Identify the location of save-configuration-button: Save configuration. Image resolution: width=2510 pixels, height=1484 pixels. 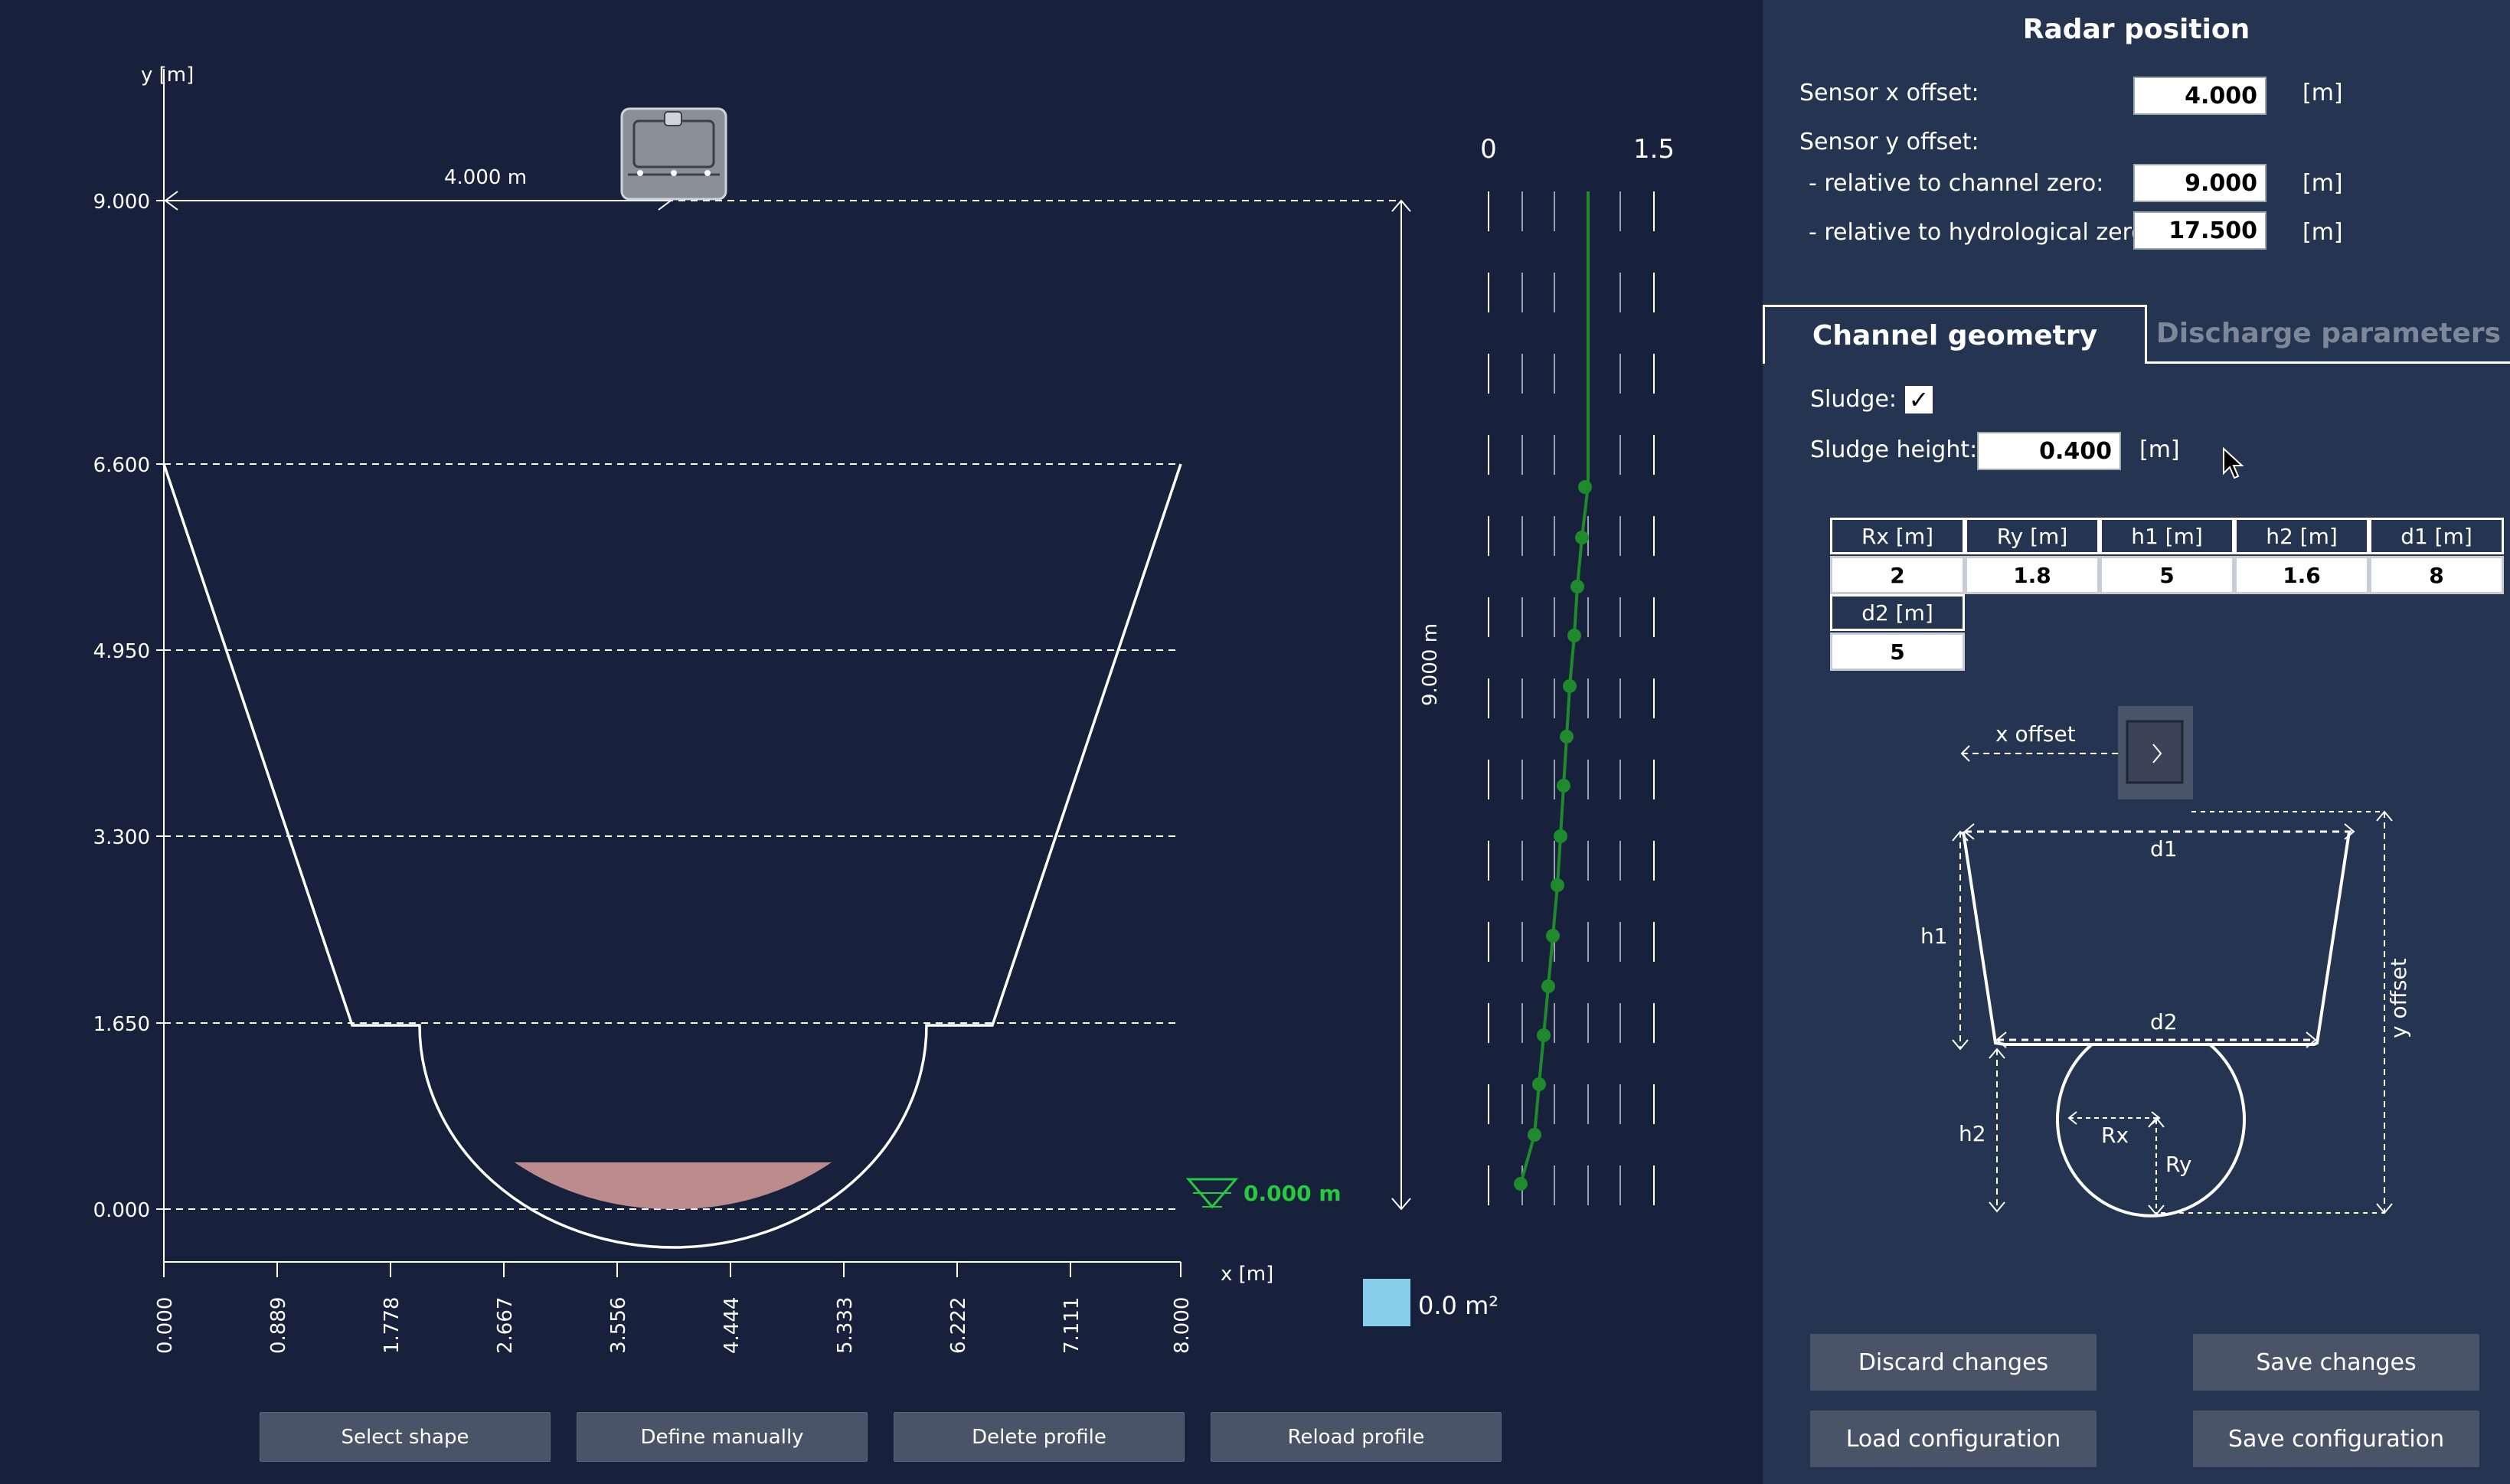
(2336, 1438).